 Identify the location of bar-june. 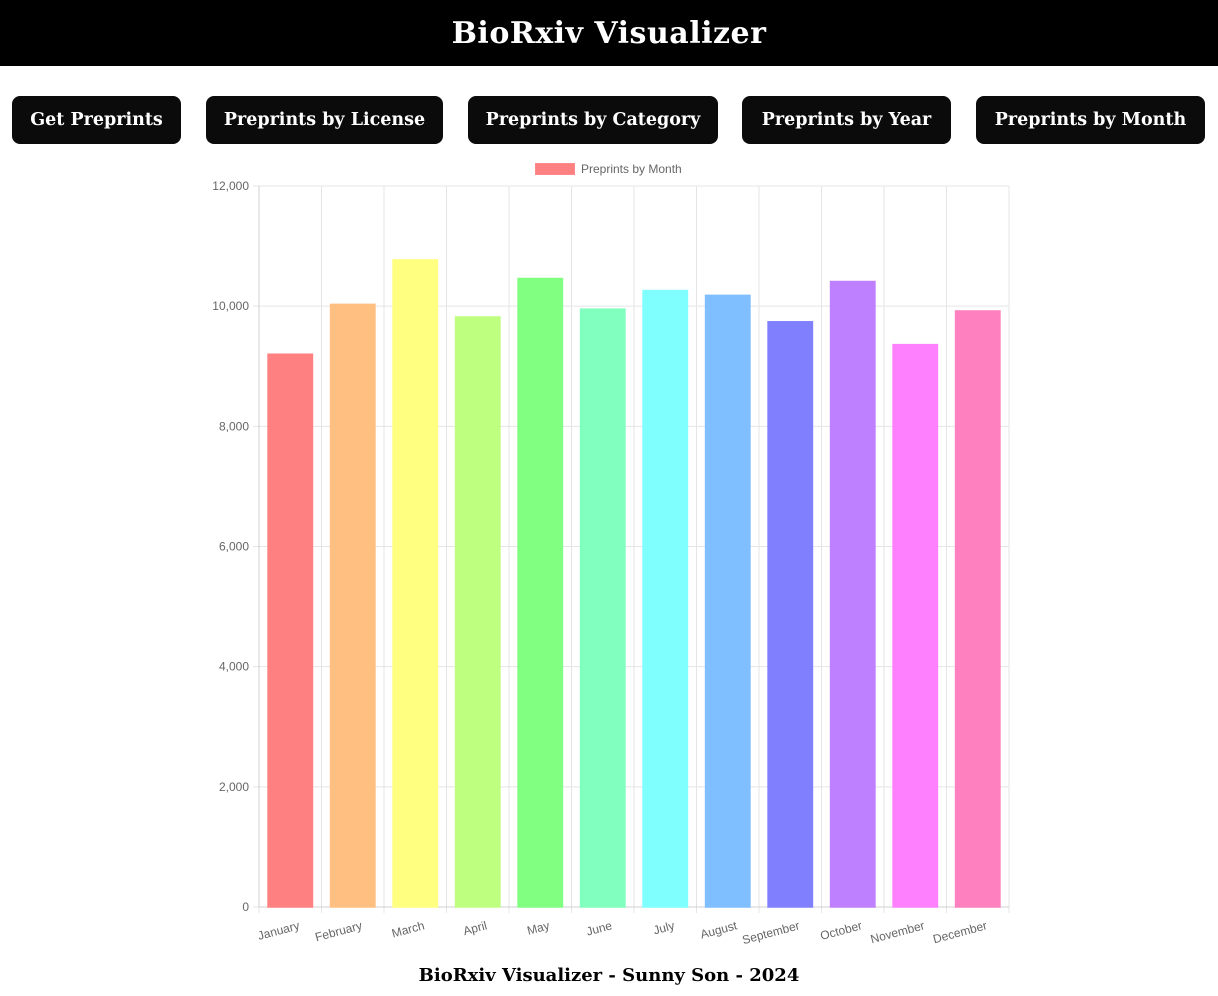
(602, 608).